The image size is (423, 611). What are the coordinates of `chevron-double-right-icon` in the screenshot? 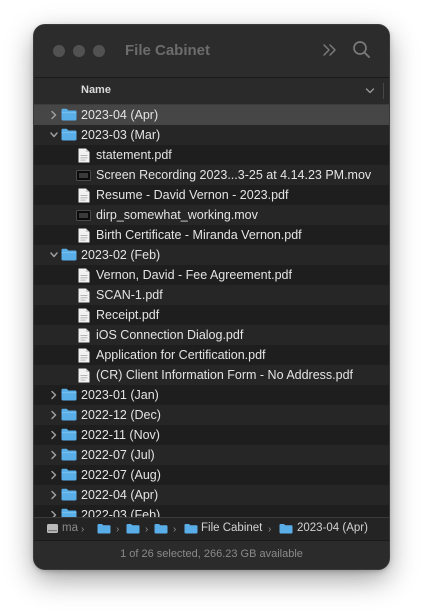 It's located at (329, 50).